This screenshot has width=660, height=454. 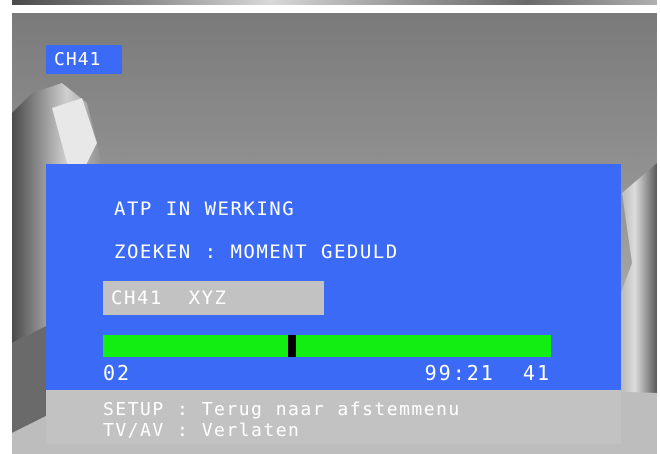 What do you see at coordinates (84, 59) in the screenshot?
I see `channel-badge: CH41` at bounding box center [84, 59].